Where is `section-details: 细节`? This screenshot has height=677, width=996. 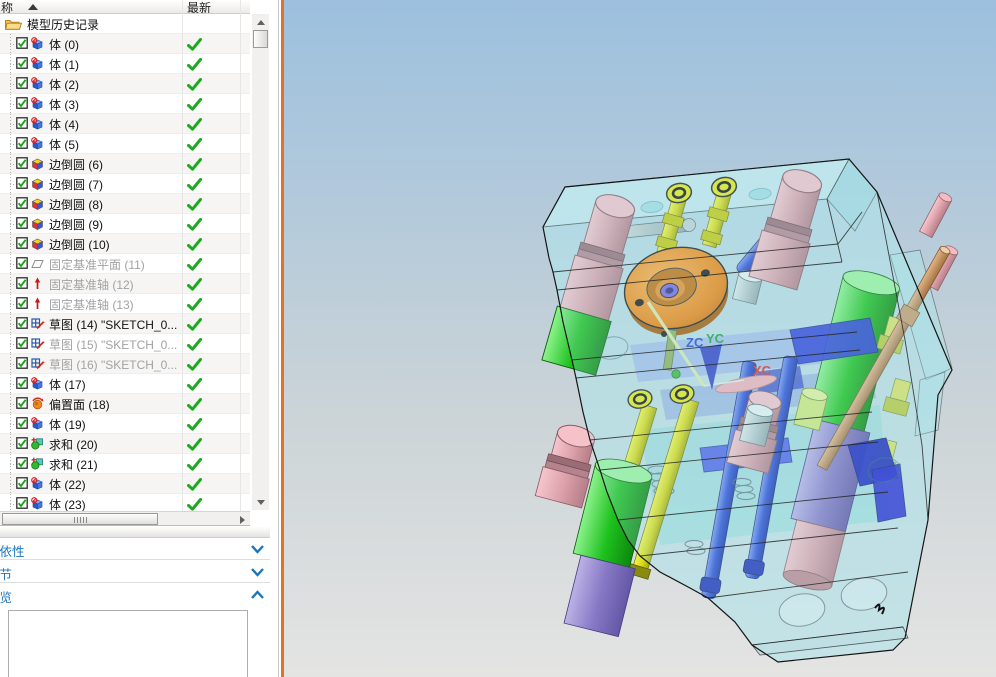
section-details: 细节 is located at coordinates (135, 572).